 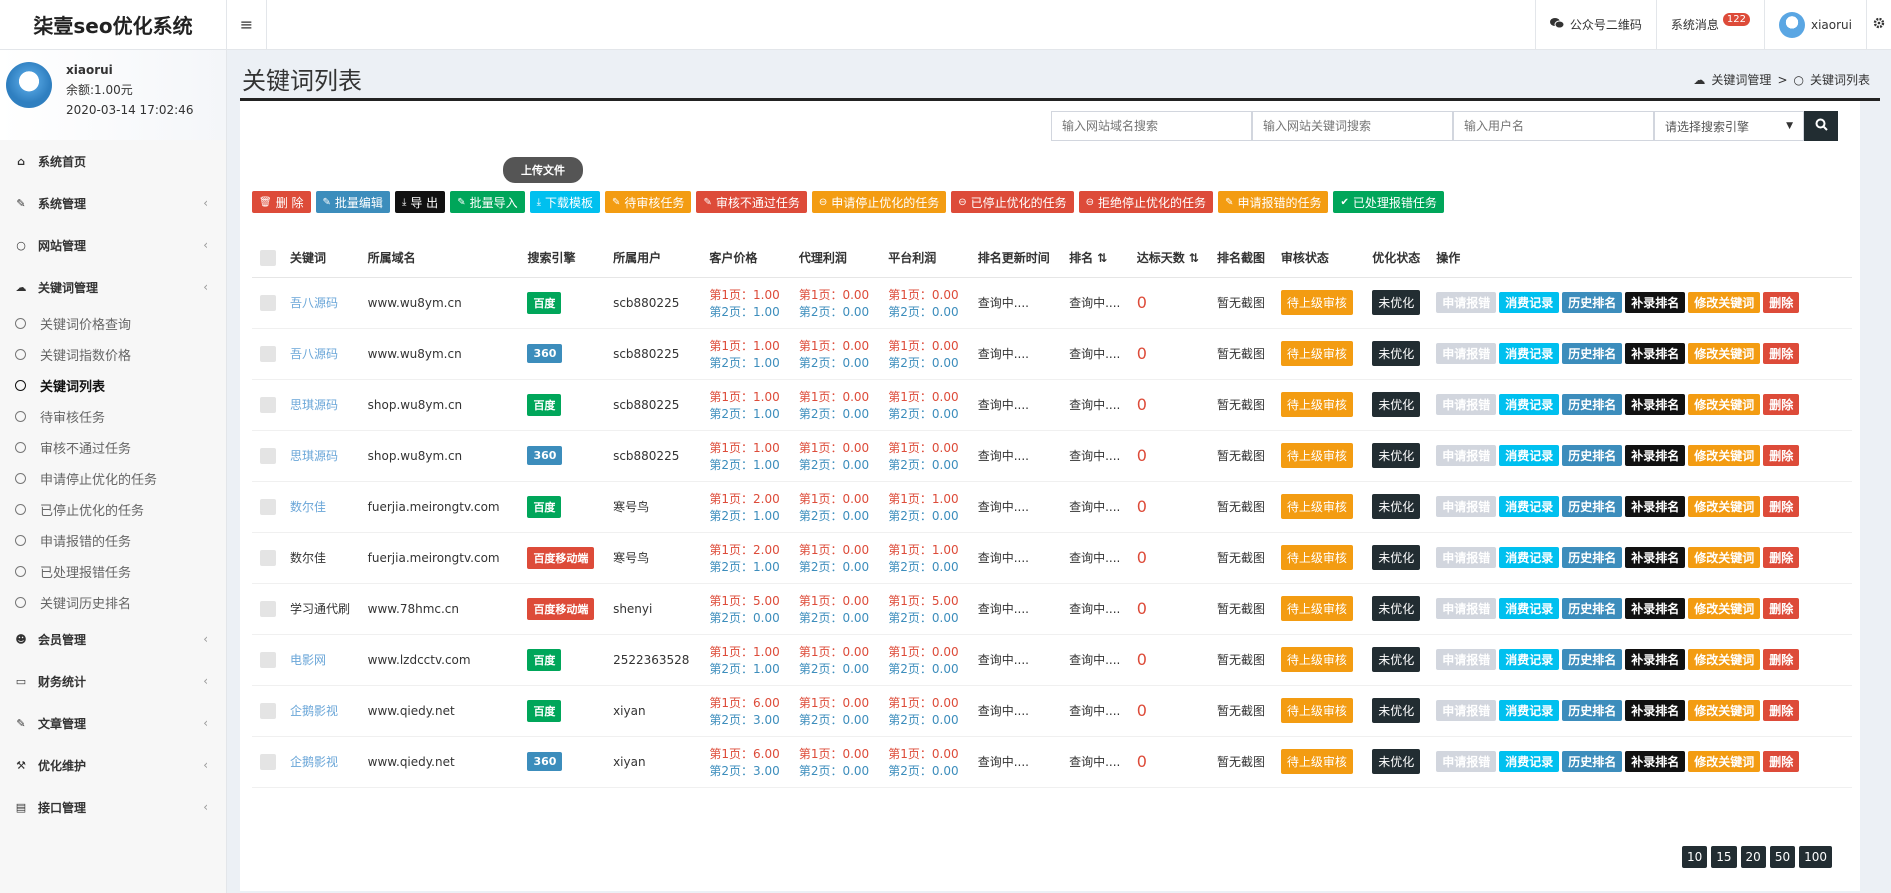 What do you see at coordinates (113, 416) in the screenshot?
I see `submenu-item-pending: 待审核任务` at bounding box center [113, 416].